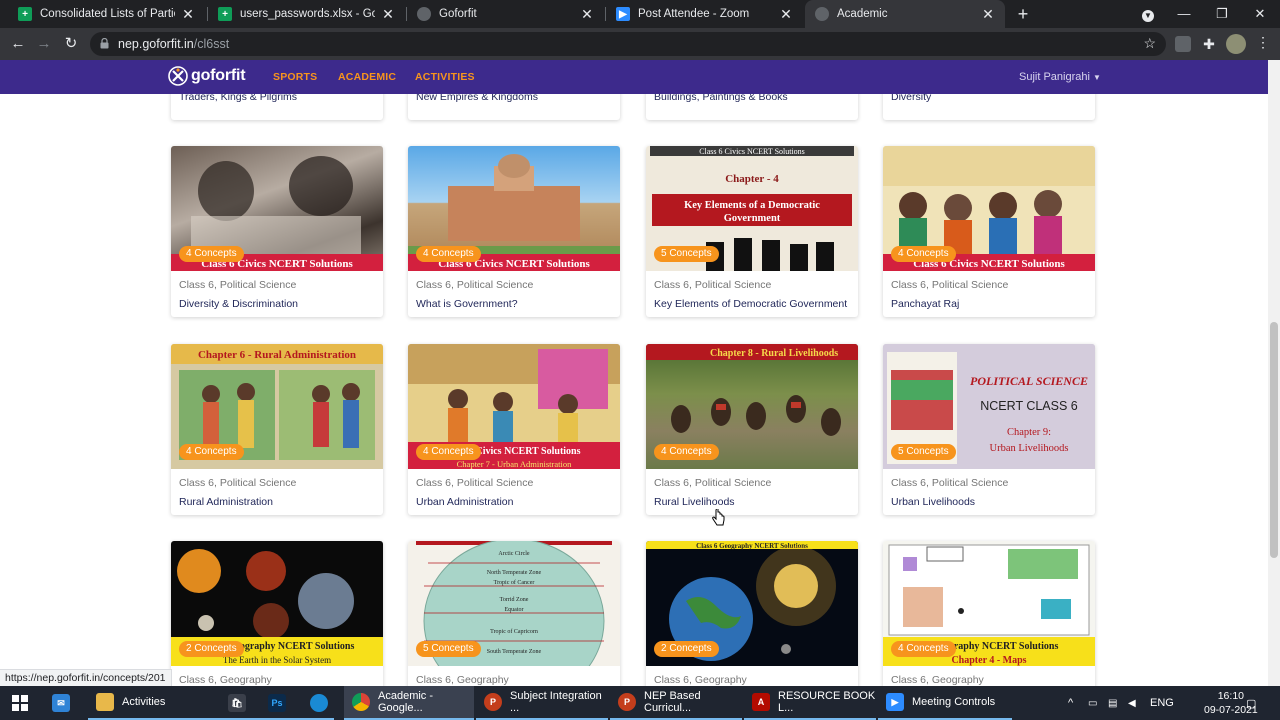 The width and height of the screenshot is (1280, 720). I want to click on minimize-button: —, so click(1184, 14).